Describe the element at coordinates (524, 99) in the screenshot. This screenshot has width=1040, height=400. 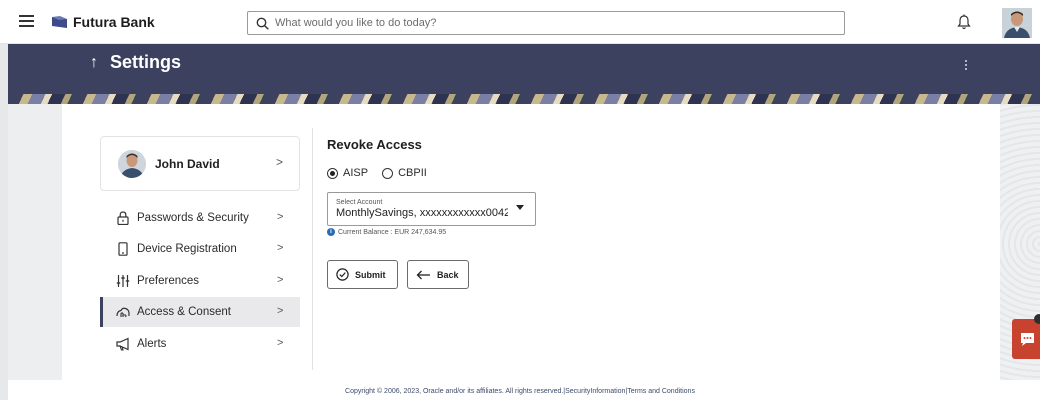
I see `decorative-pattern-band` at that location.